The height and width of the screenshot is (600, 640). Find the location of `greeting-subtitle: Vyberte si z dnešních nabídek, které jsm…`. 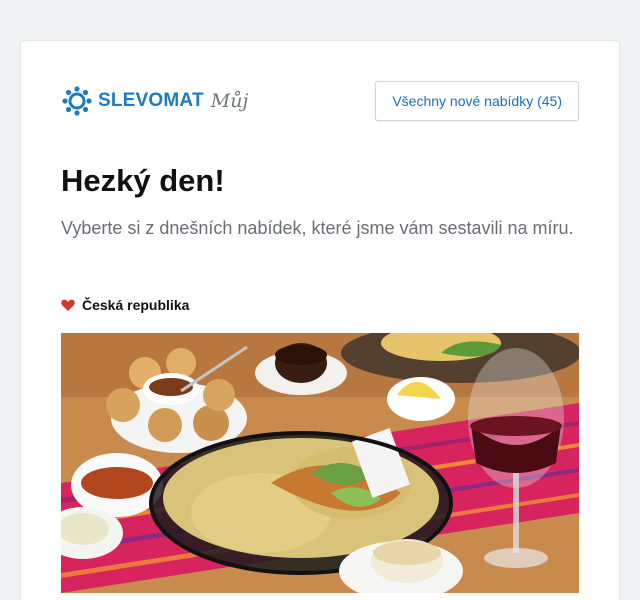

greeting-subtitle: Vyberte si z dnešních nabídek, které jsm… is located at coordinates (317, 228).